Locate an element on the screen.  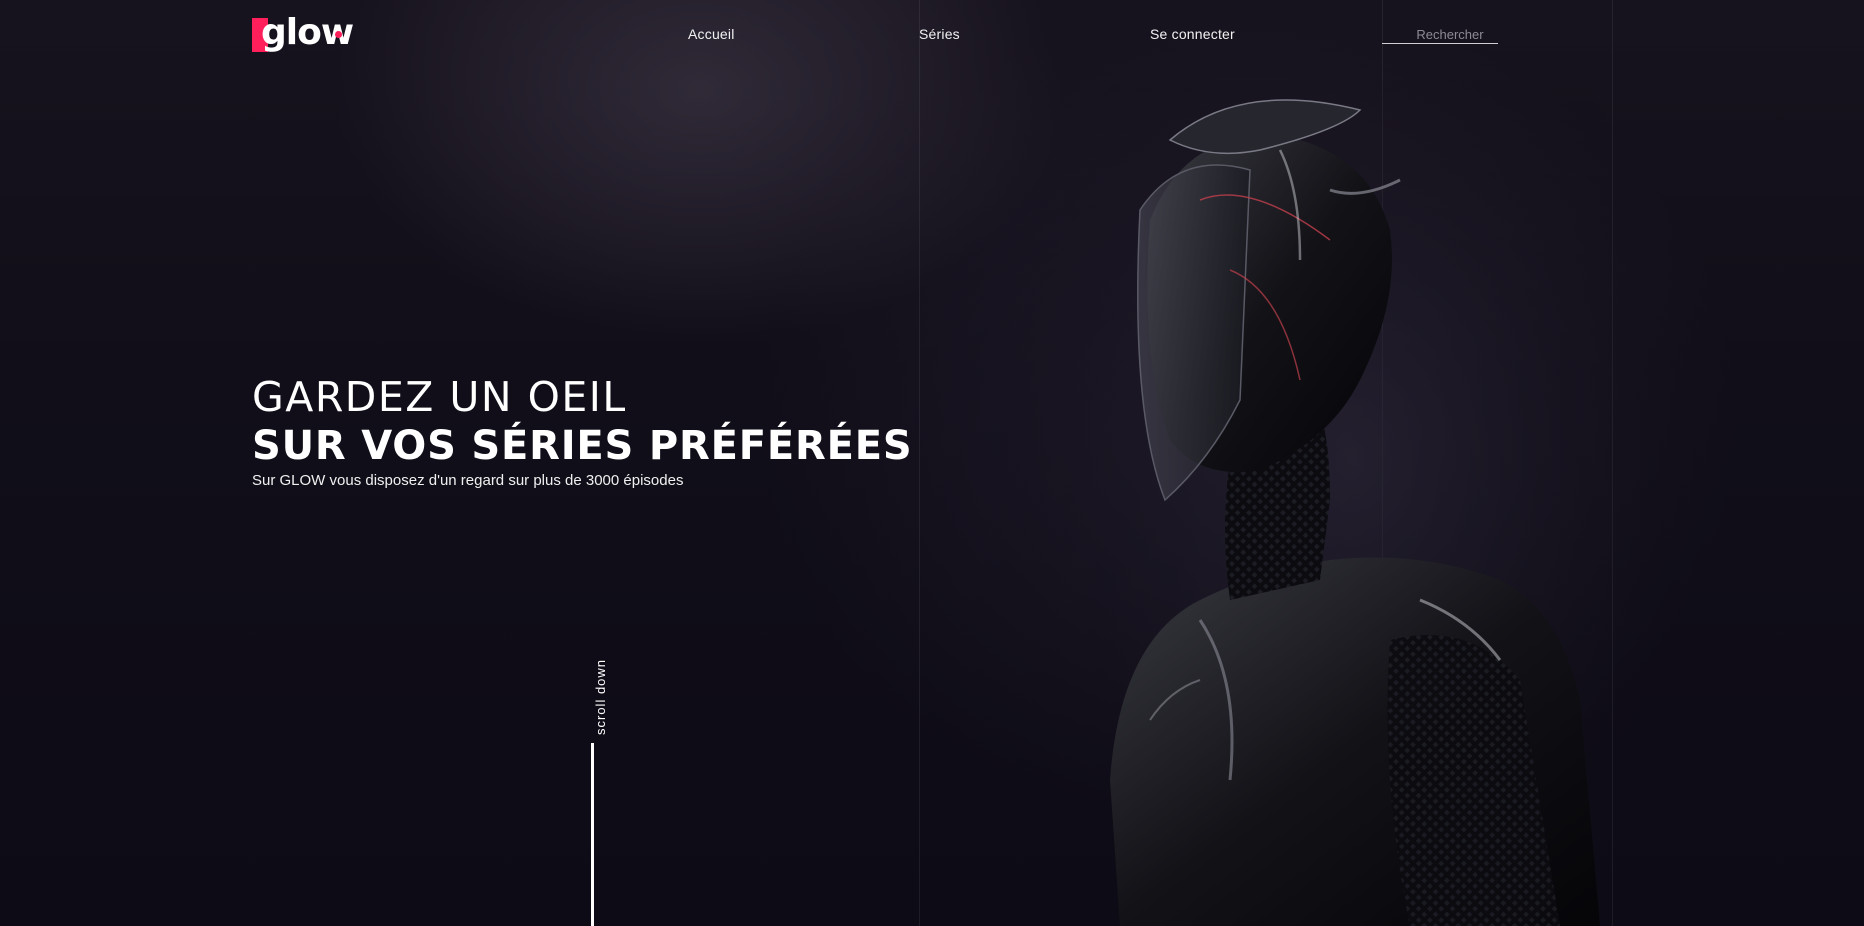
hero-title-line1: GARDEZ UN OEIL is located at coordinates (439, 397).